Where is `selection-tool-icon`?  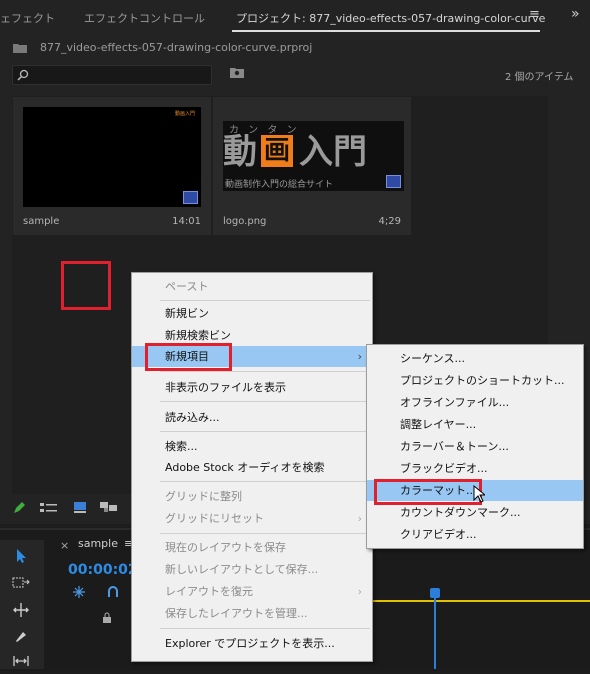 selection-tool-icon is located at coordinates (21, 558).